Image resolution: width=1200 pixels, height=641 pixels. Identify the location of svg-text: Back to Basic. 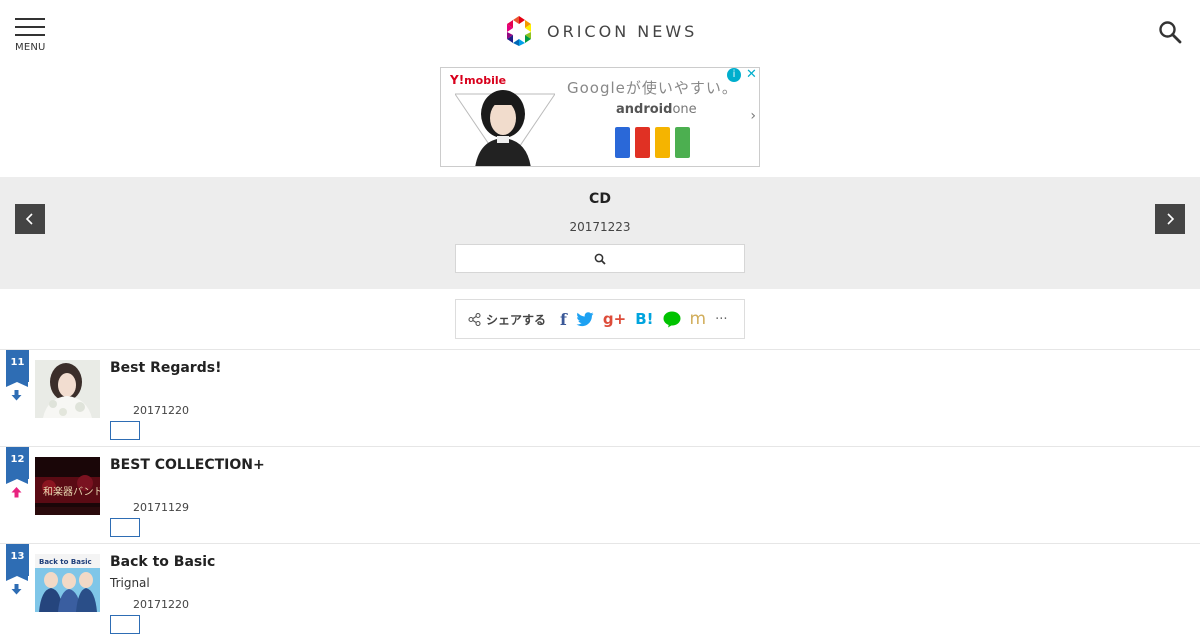
(65, 562).